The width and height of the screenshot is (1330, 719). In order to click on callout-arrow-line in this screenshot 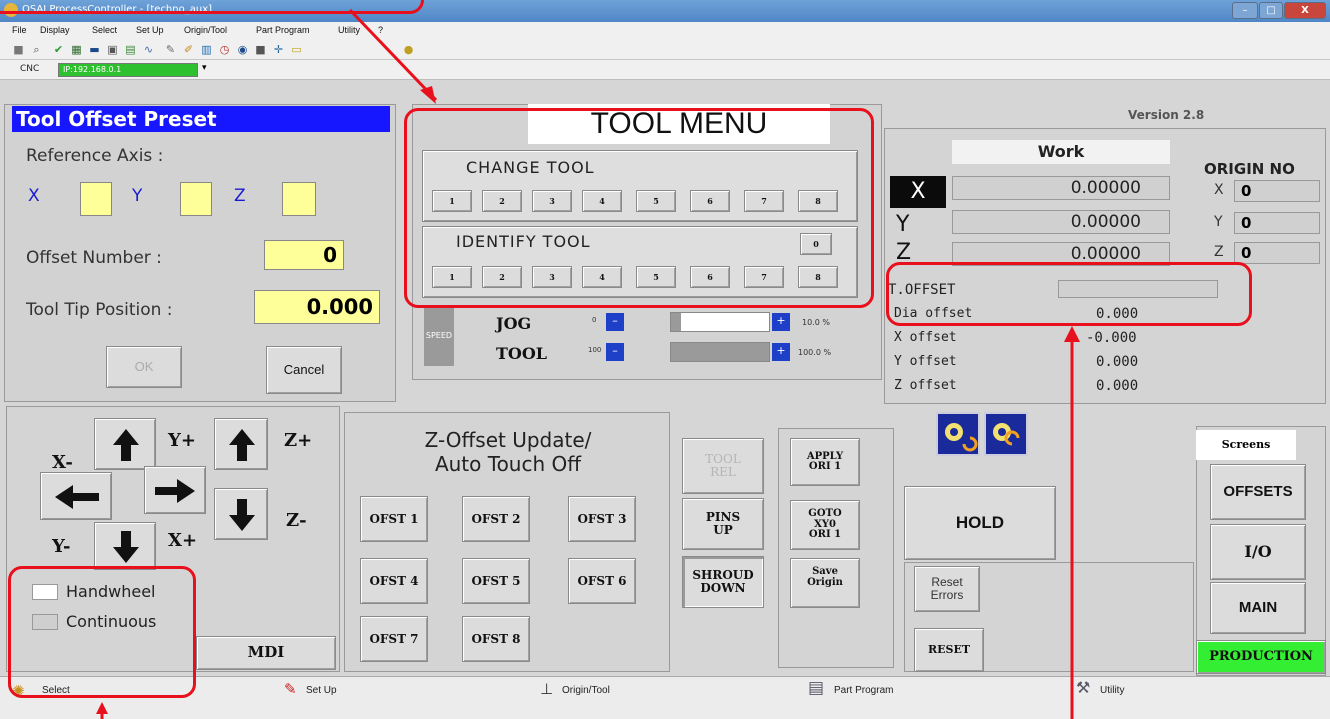, I will do `click(393, 55)`.